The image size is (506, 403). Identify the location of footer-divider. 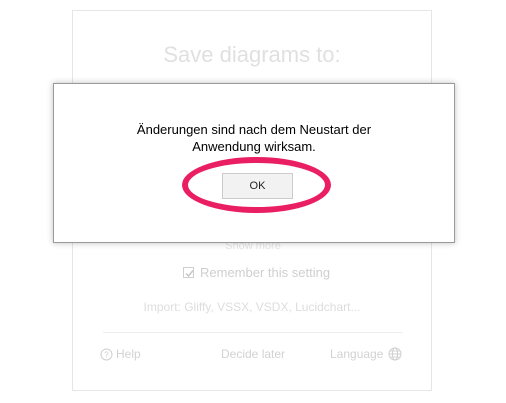
(253, 332).